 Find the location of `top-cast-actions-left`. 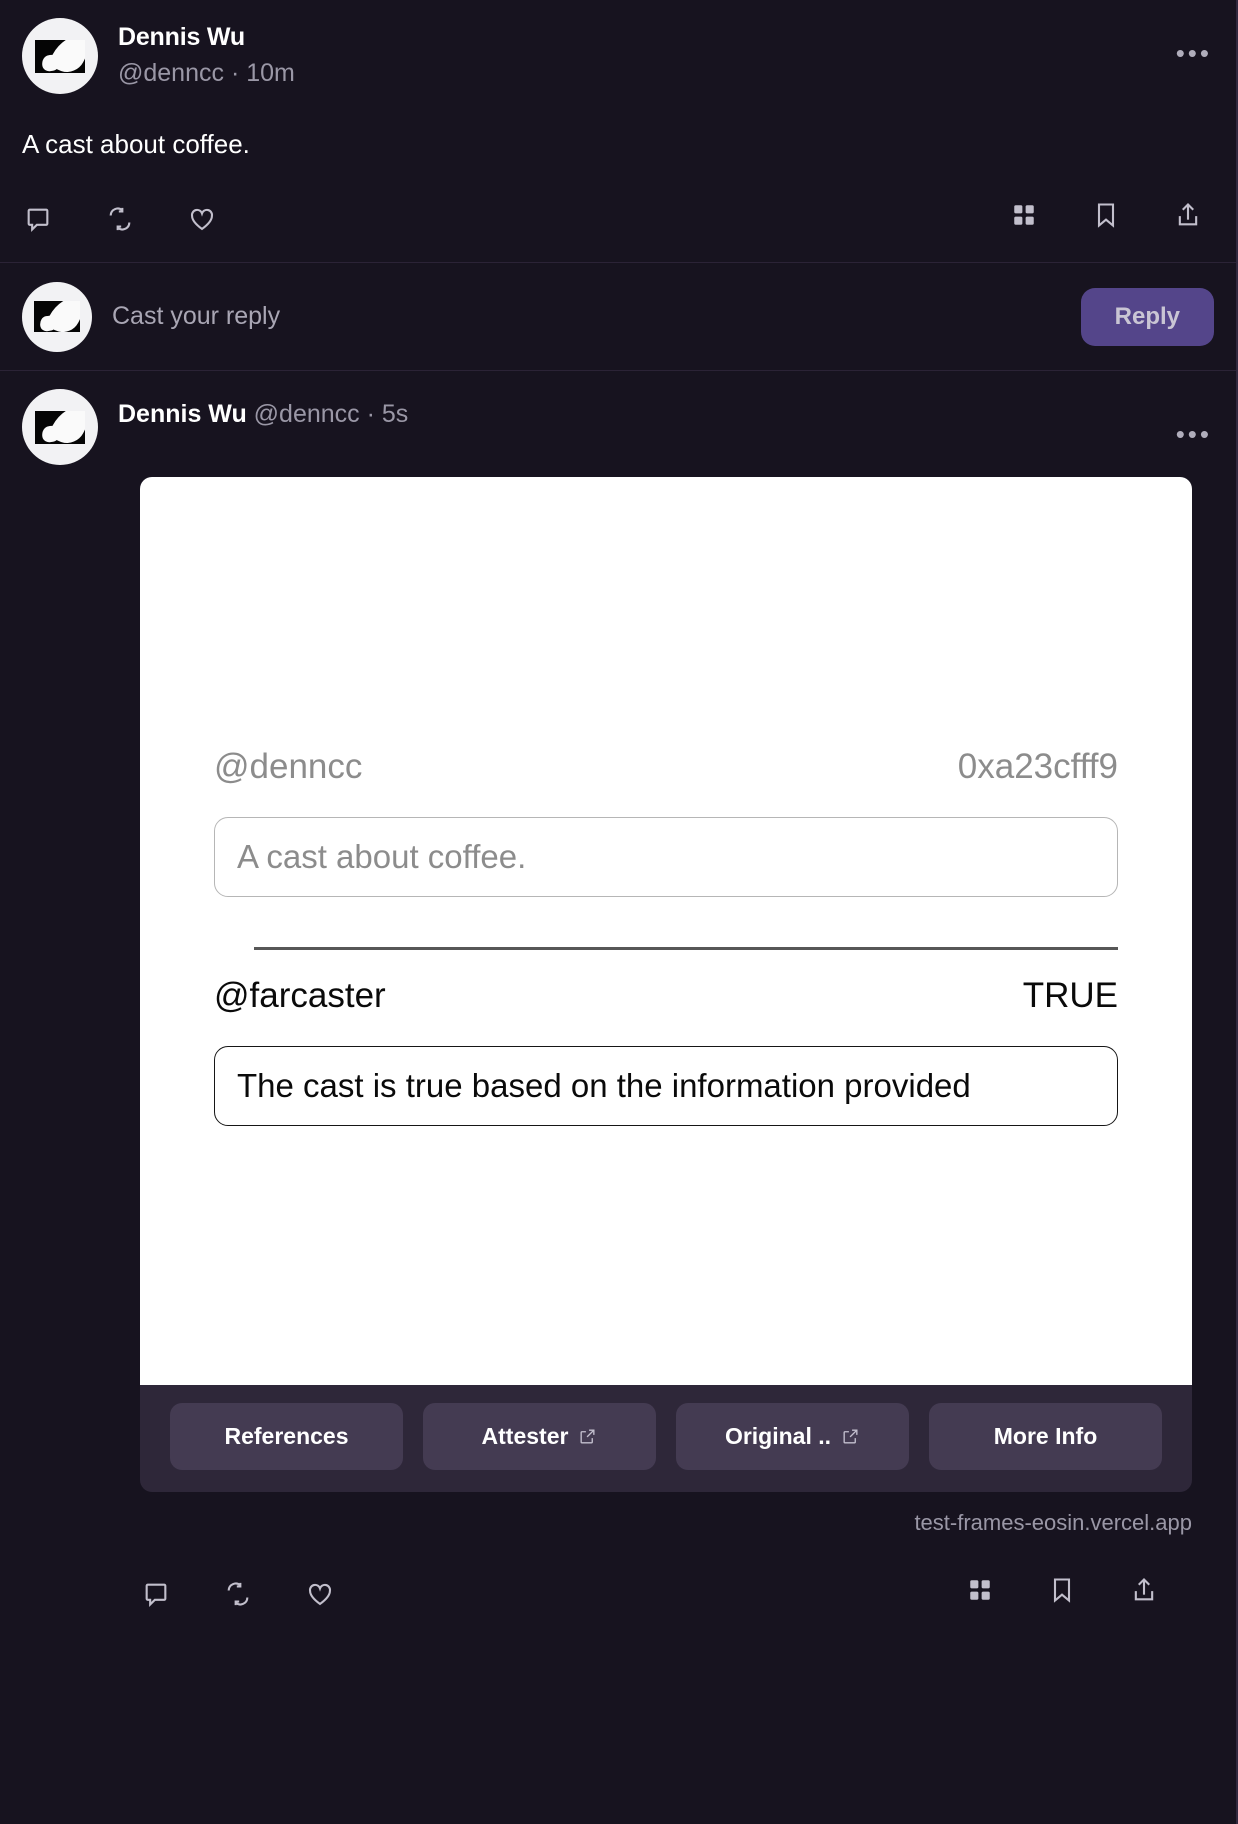

top-cast-actions-left is located at coordinates (120, 219).